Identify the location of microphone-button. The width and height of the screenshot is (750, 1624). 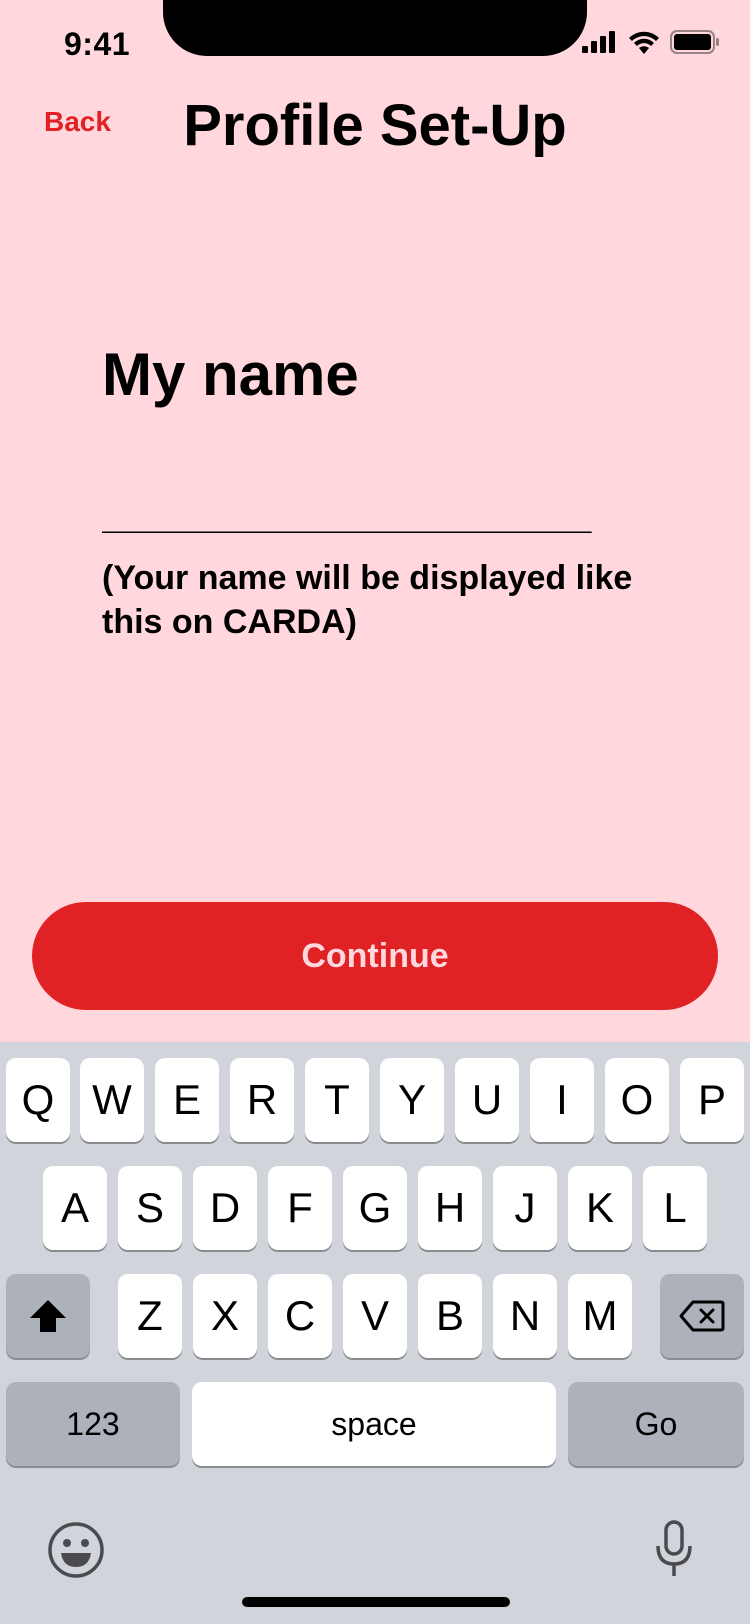
(674, 1550).